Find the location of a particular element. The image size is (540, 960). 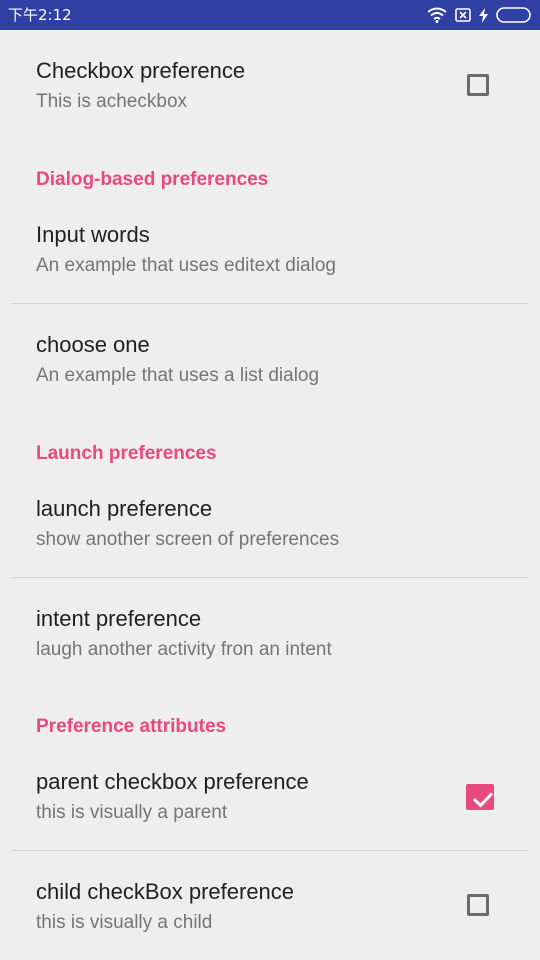

status-time: 下午2:12 is located at coordinates (40, 15).